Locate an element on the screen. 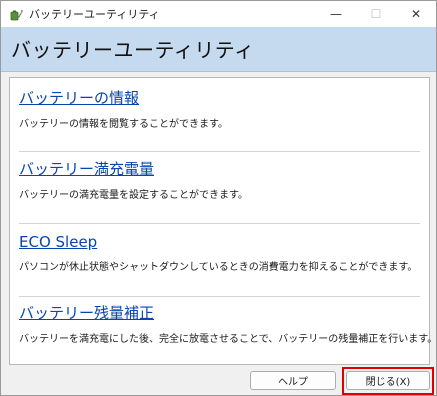 The image size is (437, 396). battery-info-description: バッテリーの情報を閲覧することができます。 is located at coordinates (123, 124).